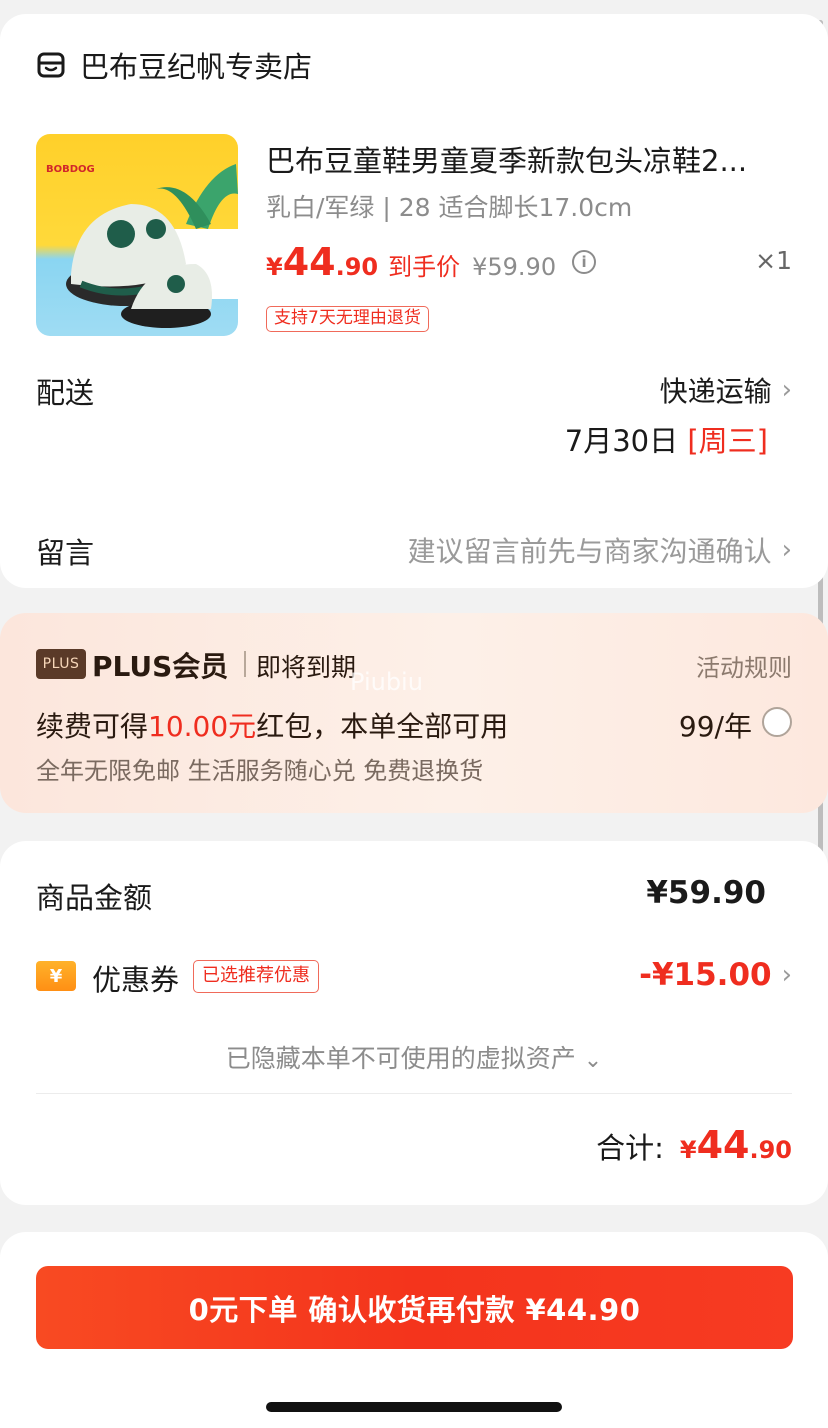  I want to click on hidden-assets-toggle: 已隐藏本单不可使用的虚拟资产 ⌄, so click(414, 1057).